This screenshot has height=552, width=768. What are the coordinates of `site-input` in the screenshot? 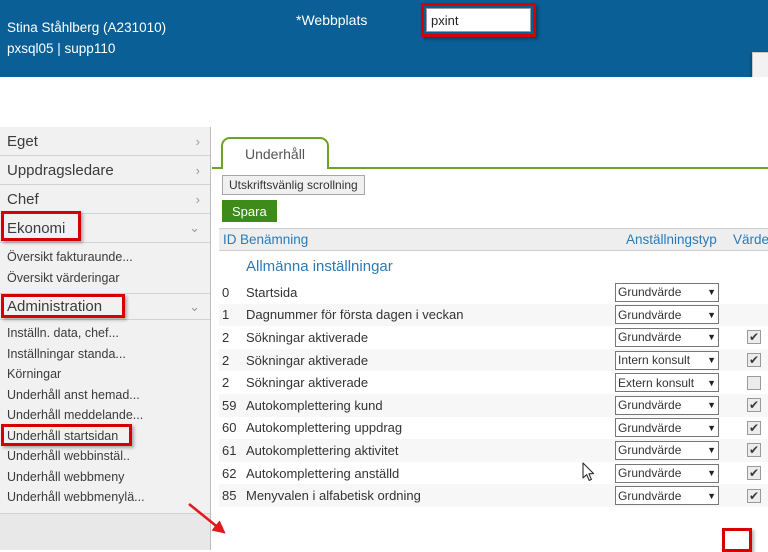 It's located at (478, 20).